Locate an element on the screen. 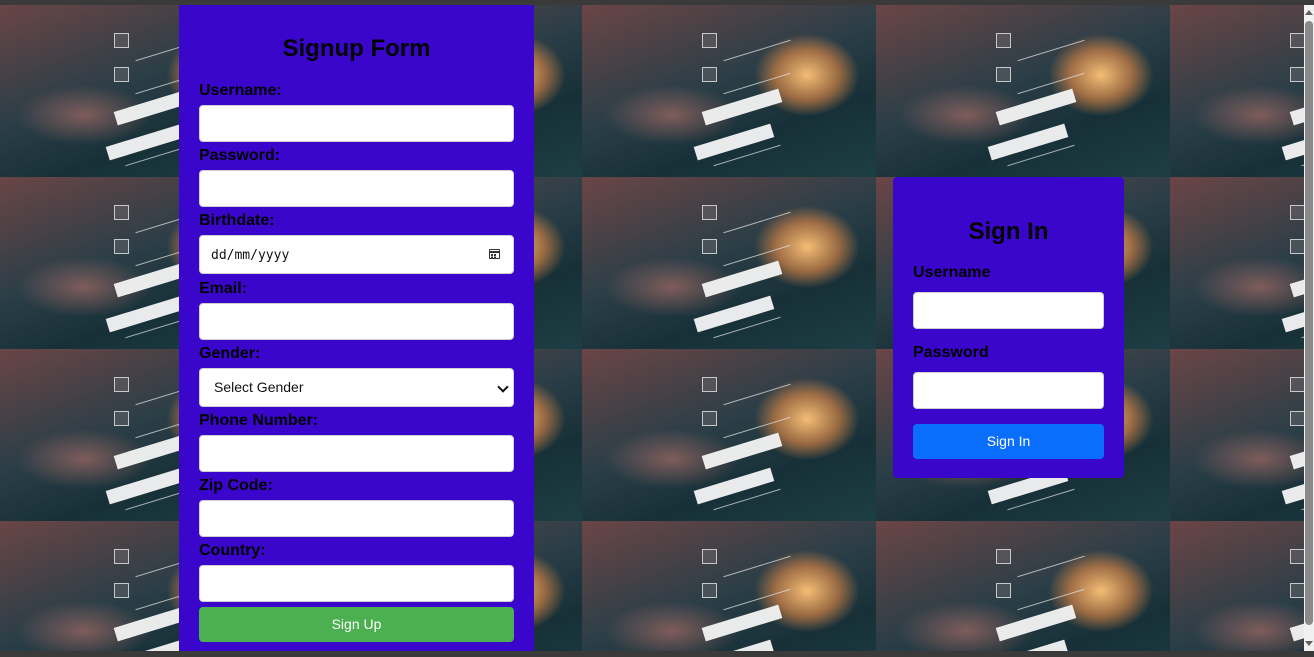 The image size is (1314, 657). email-input is located at coordinates (356, 321).